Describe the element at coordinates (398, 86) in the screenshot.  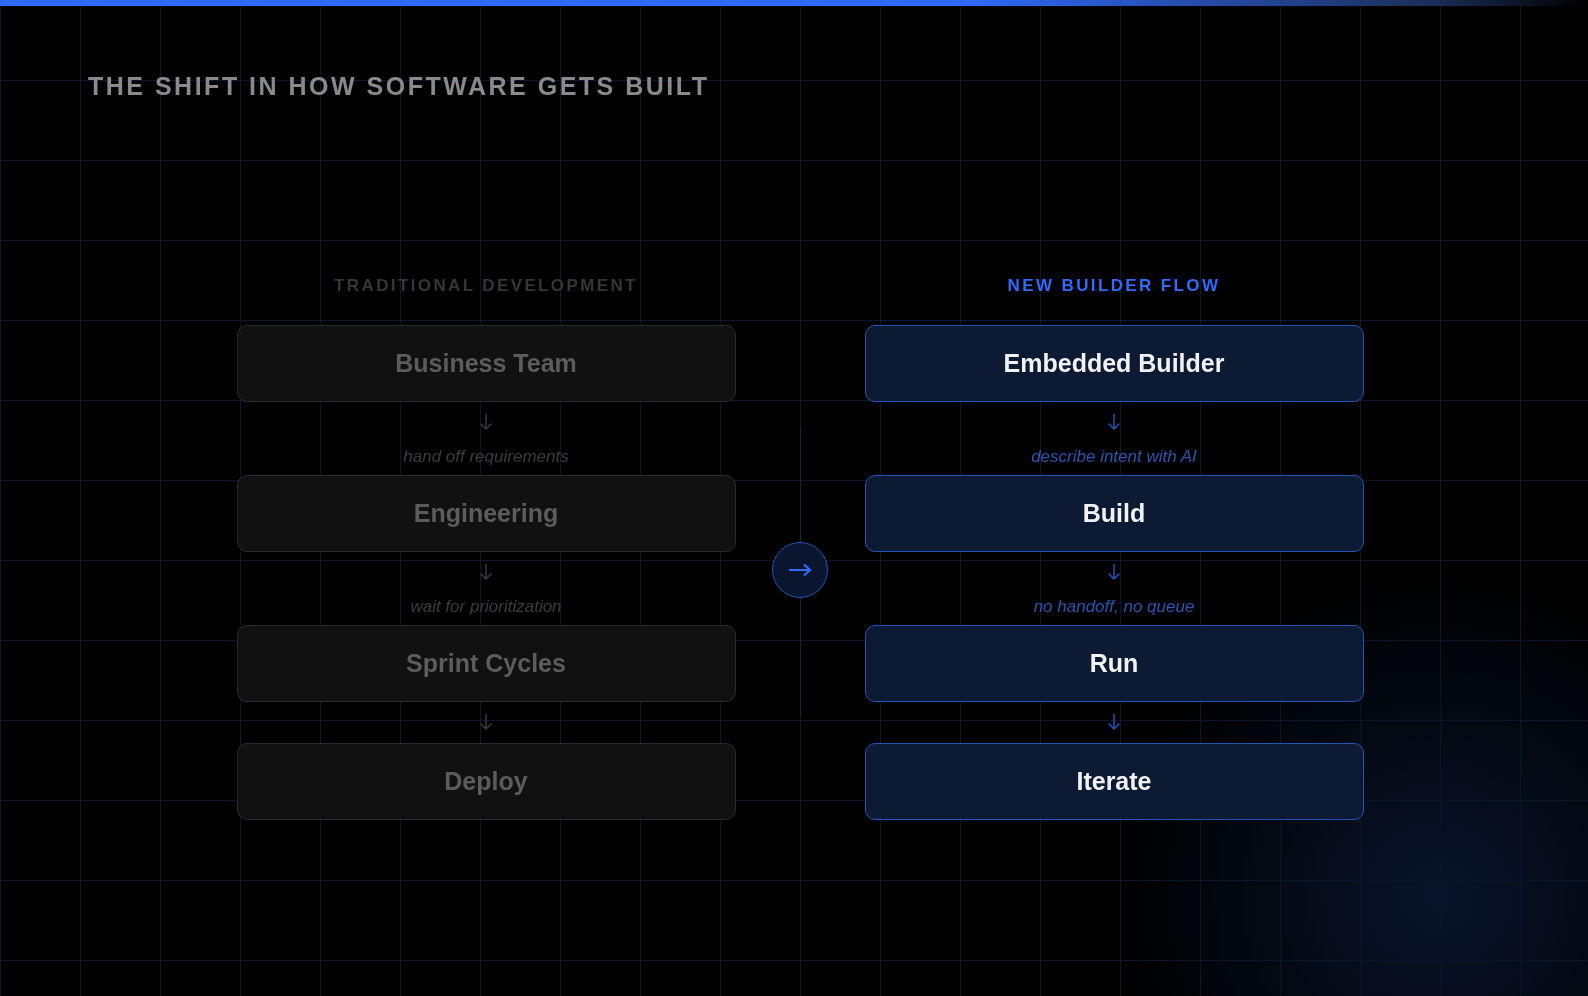
I see `slide-title: THE SHIFT IN HOW SOFTWARE GETS BUILT` at that location.